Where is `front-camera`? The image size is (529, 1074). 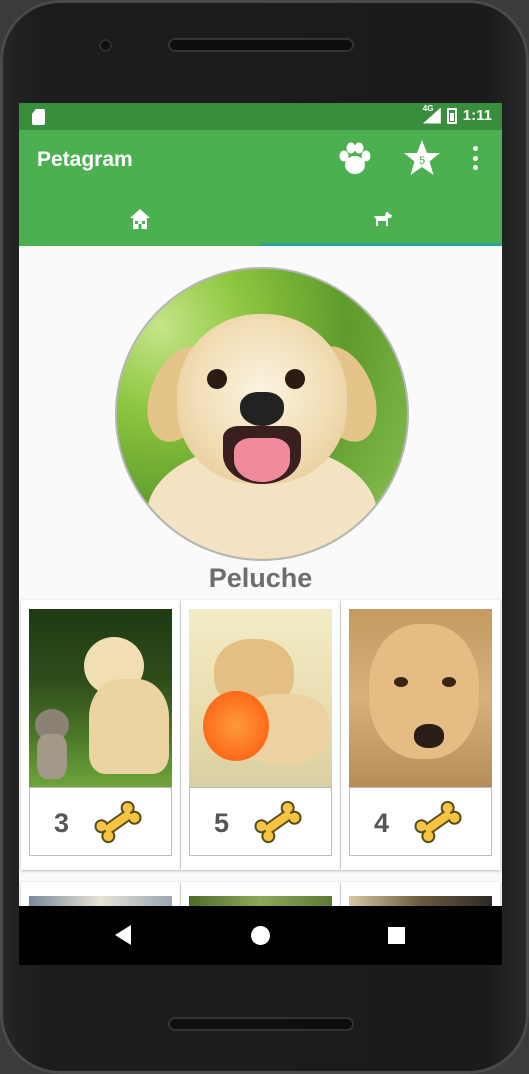
front-camera is located at coordinates (105, 45).